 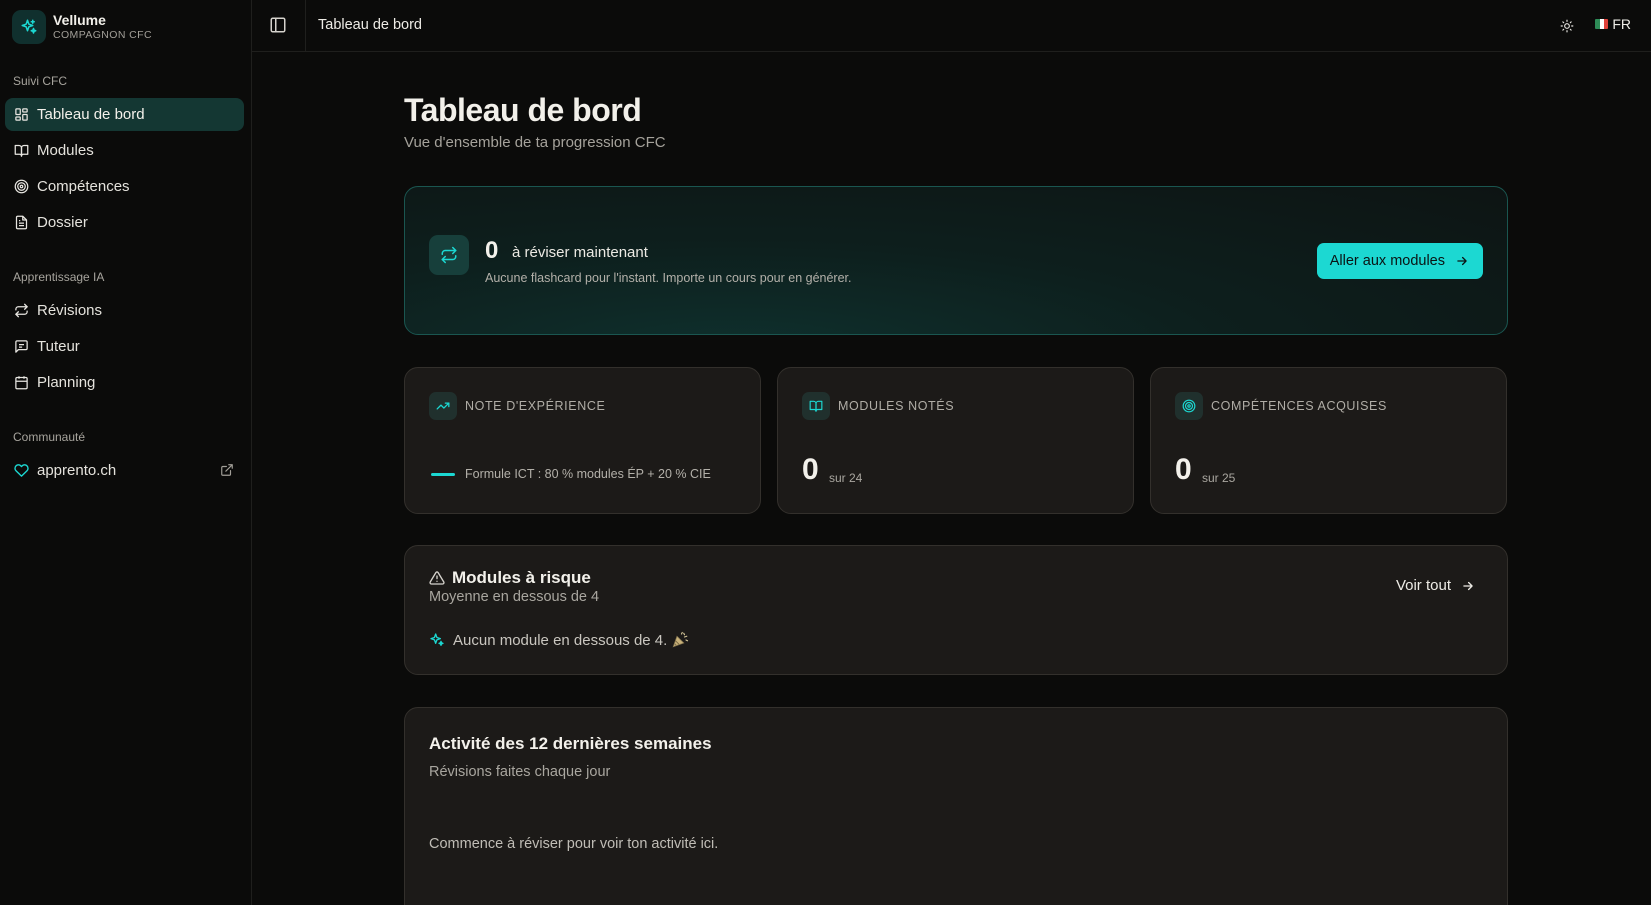 What do you see at coordinates (227, 470) in the screenshot?
I see `external-link-icon` at bounding box center [227, 470].